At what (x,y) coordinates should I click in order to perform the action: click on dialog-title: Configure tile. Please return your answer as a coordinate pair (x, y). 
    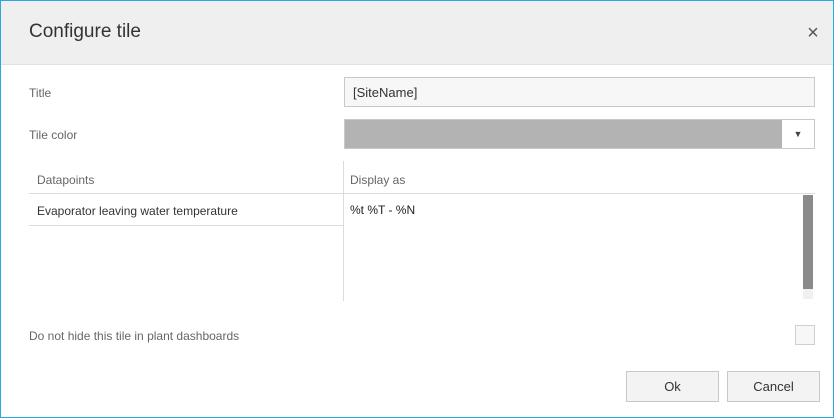
    Looking at the image, I should click on (85, 31).